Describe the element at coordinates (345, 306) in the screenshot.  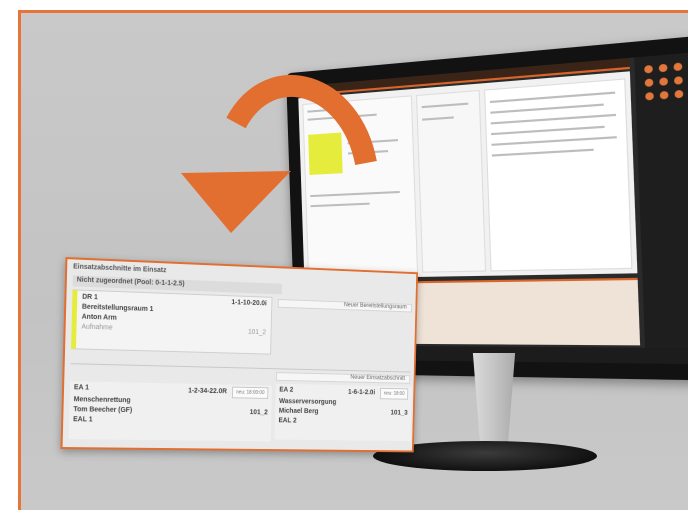
I see `new-bereitstellungsraum-button: Neuer Bereitstellungsraum` at that location.